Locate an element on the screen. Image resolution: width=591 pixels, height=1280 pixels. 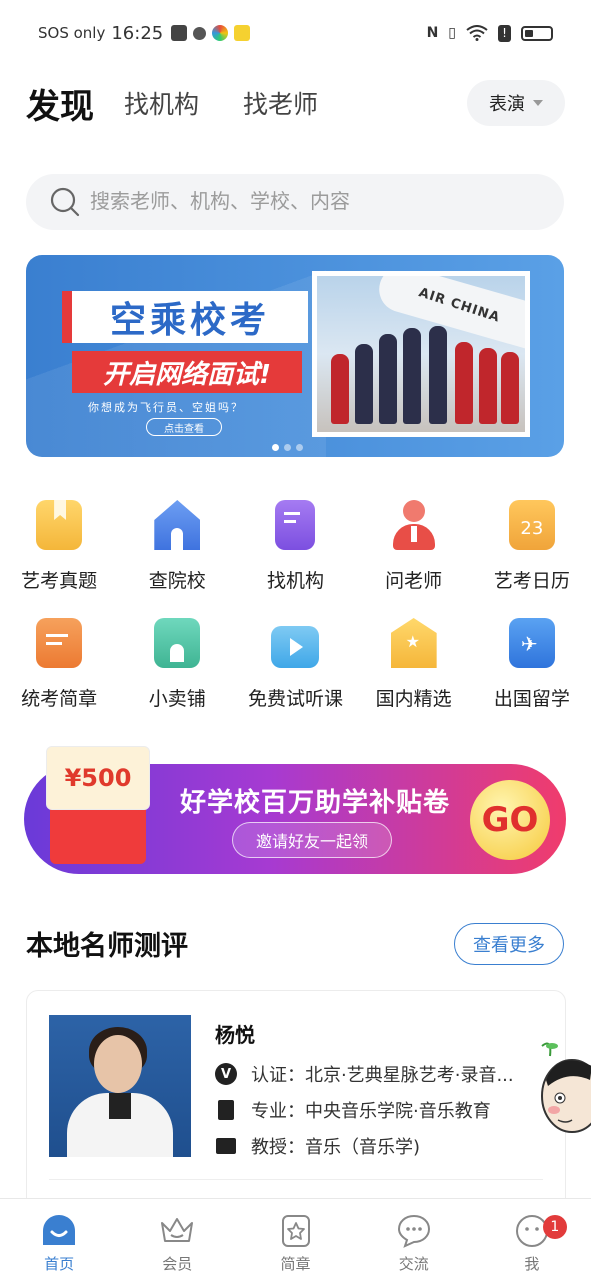
school-building-icon is located at coordinates (177, 525).